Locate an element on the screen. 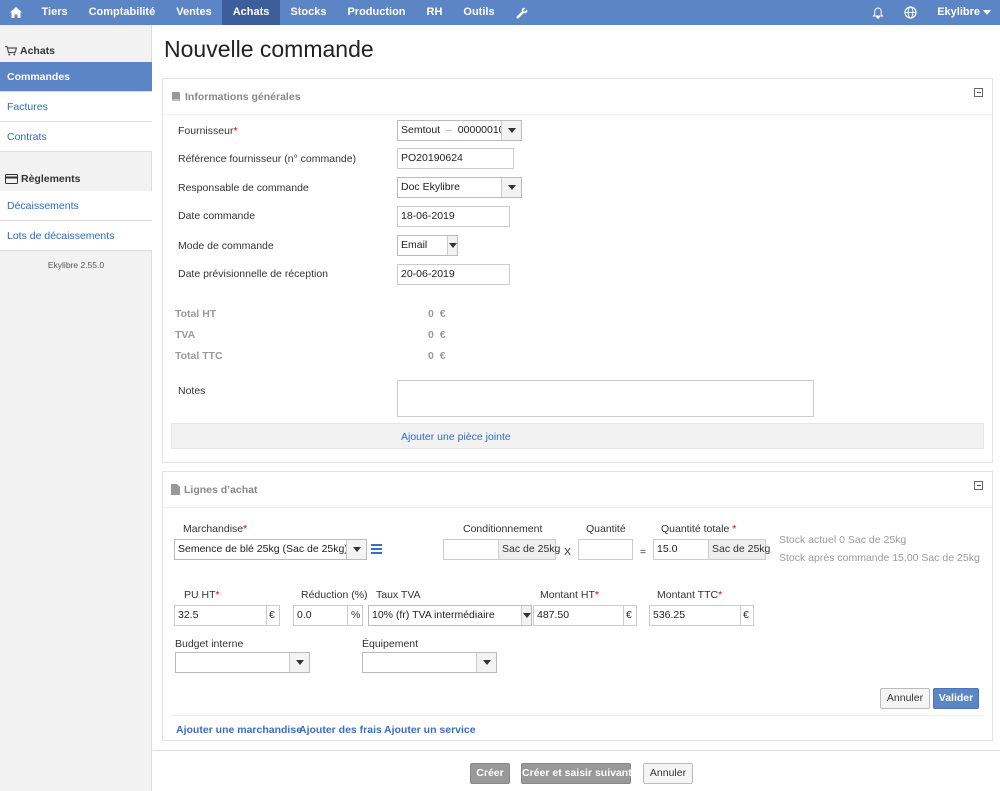 The image size is (1000, 791). quantite-input is located at coordinates (605, 549).